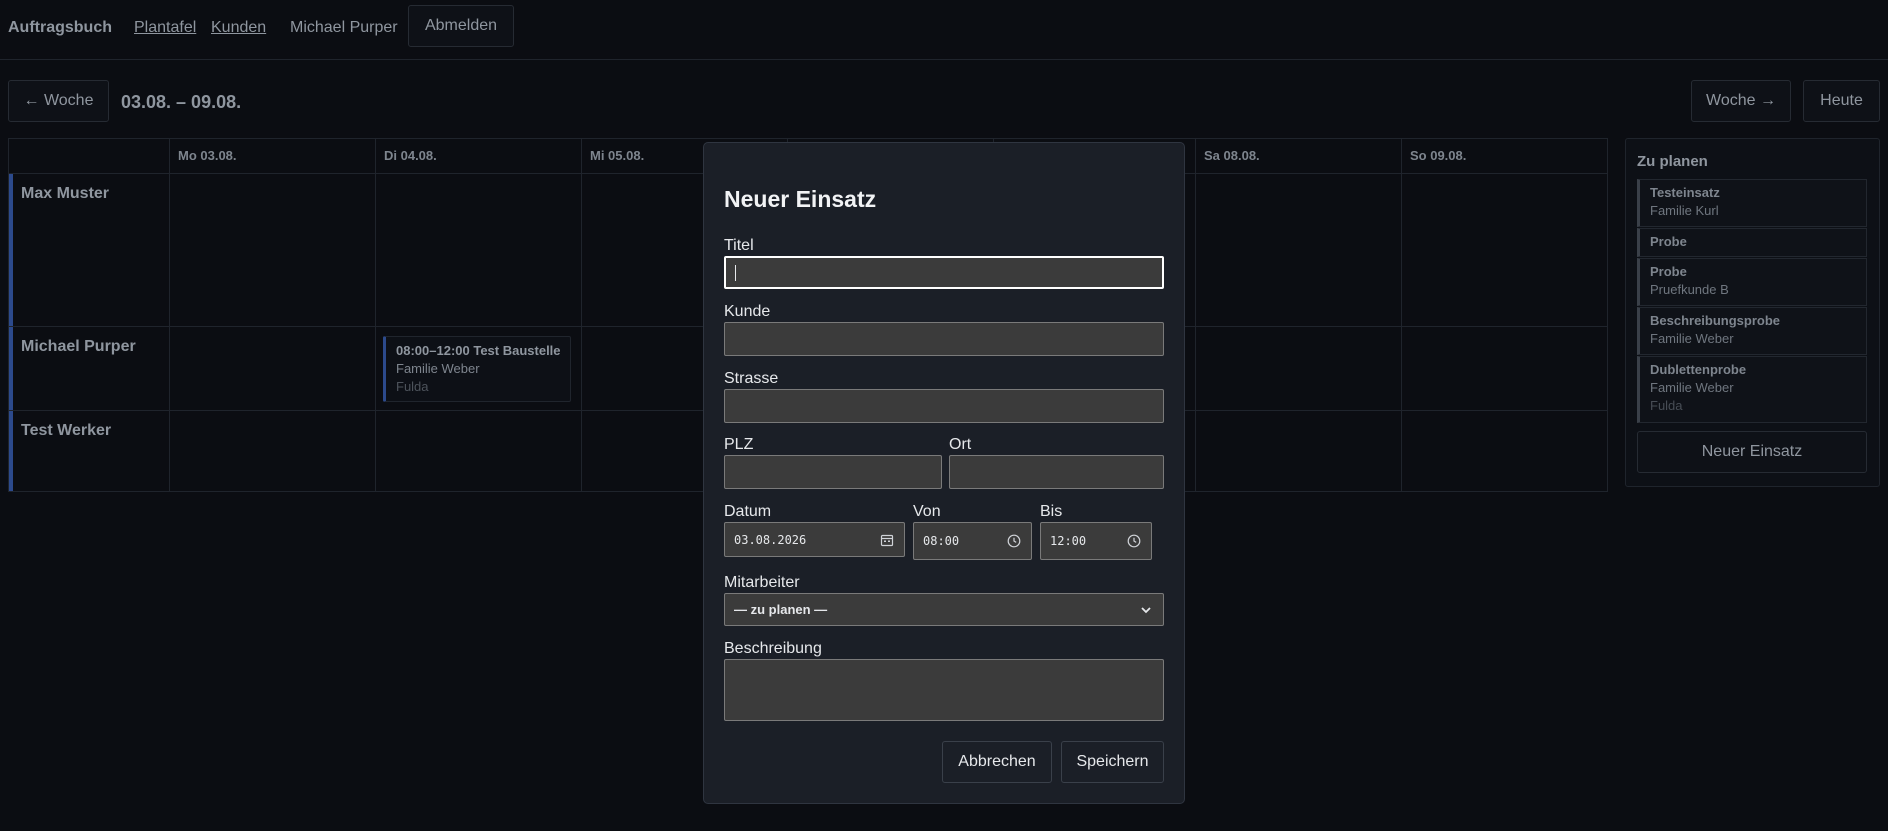 This screenshot has height=831, width=1888. I want to click on current-user: Michael Purper, so click(344, 27).